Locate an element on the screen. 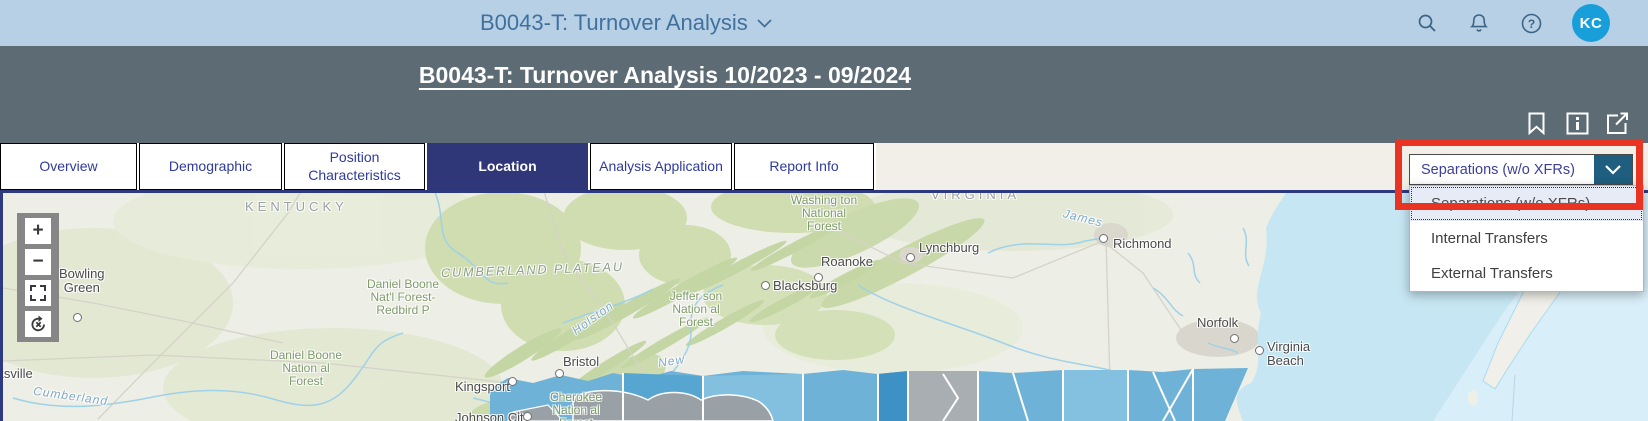 The width and height of the screenshot is (1648, 421). shell-topbar: B0043-T: Turnover Analysis ? KC is located at coordinates (824, 23).